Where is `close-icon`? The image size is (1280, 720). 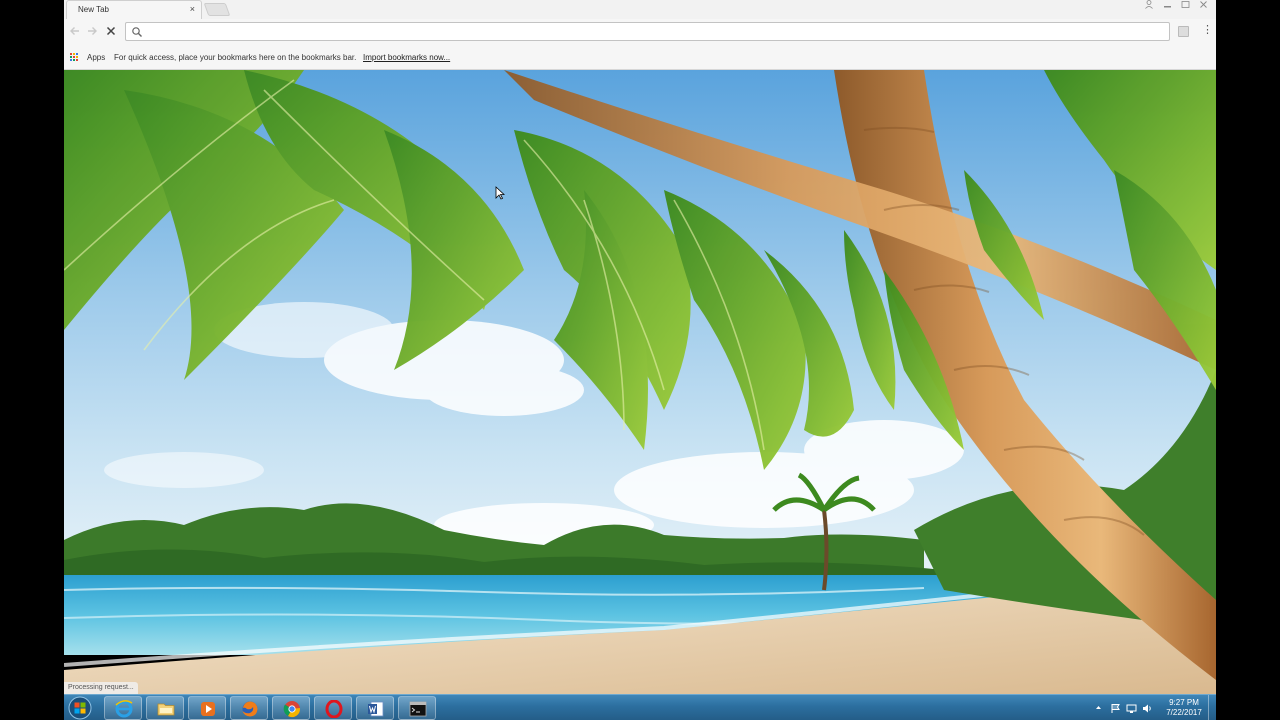
close-icon is located at coordinates (111, 31).